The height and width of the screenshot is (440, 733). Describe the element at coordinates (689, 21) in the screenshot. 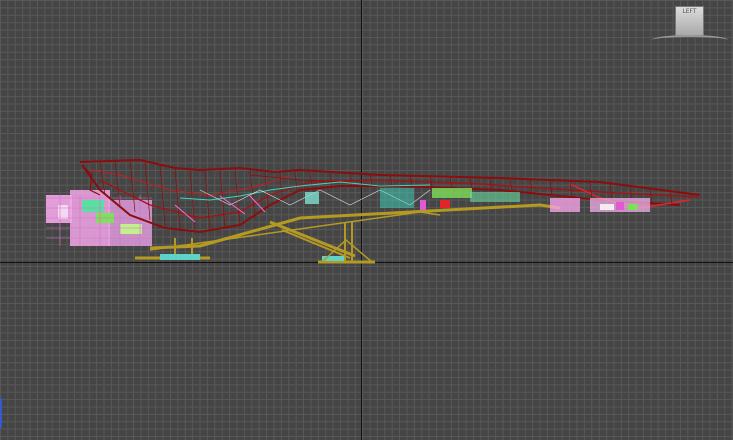

I see `viewcube-face: LEFT` at that location.